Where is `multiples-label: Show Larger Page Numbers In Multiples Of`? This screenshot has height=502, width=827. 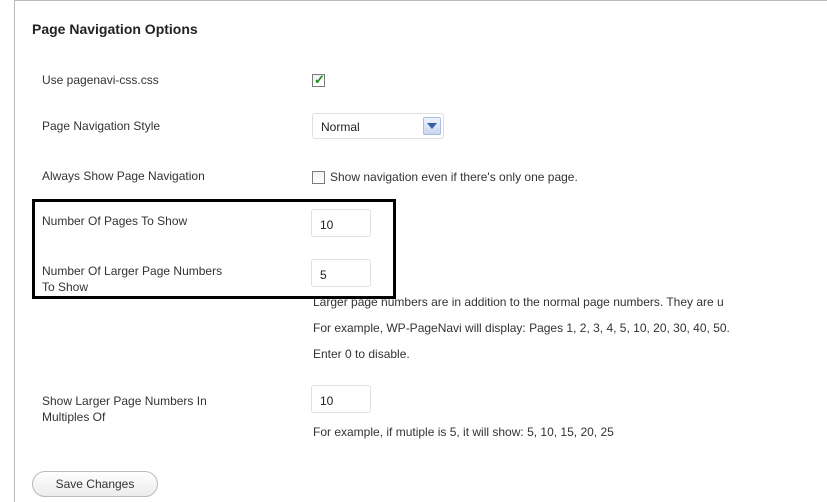 multiples-label: Show Larger Page Numbers In Multiples Of is located at coordinates (124, 409).